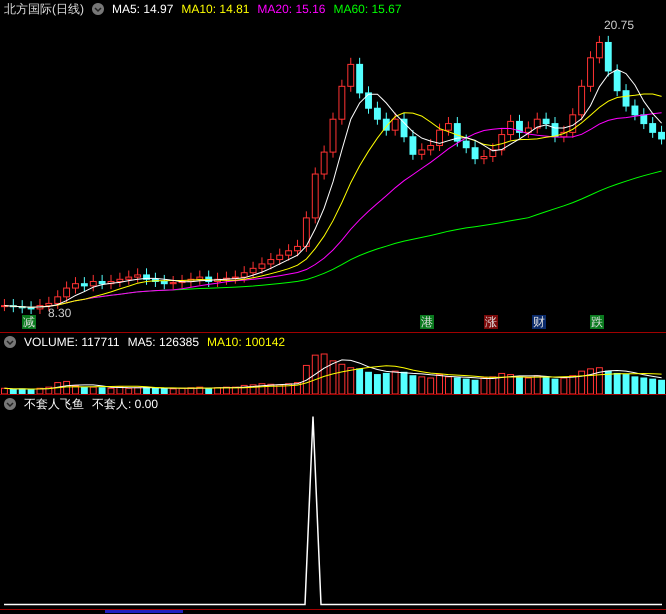  Describe the element at coordinates (54, 404) in the screenshot. I see `indicator-label: 不套人飞鱼` at that location.